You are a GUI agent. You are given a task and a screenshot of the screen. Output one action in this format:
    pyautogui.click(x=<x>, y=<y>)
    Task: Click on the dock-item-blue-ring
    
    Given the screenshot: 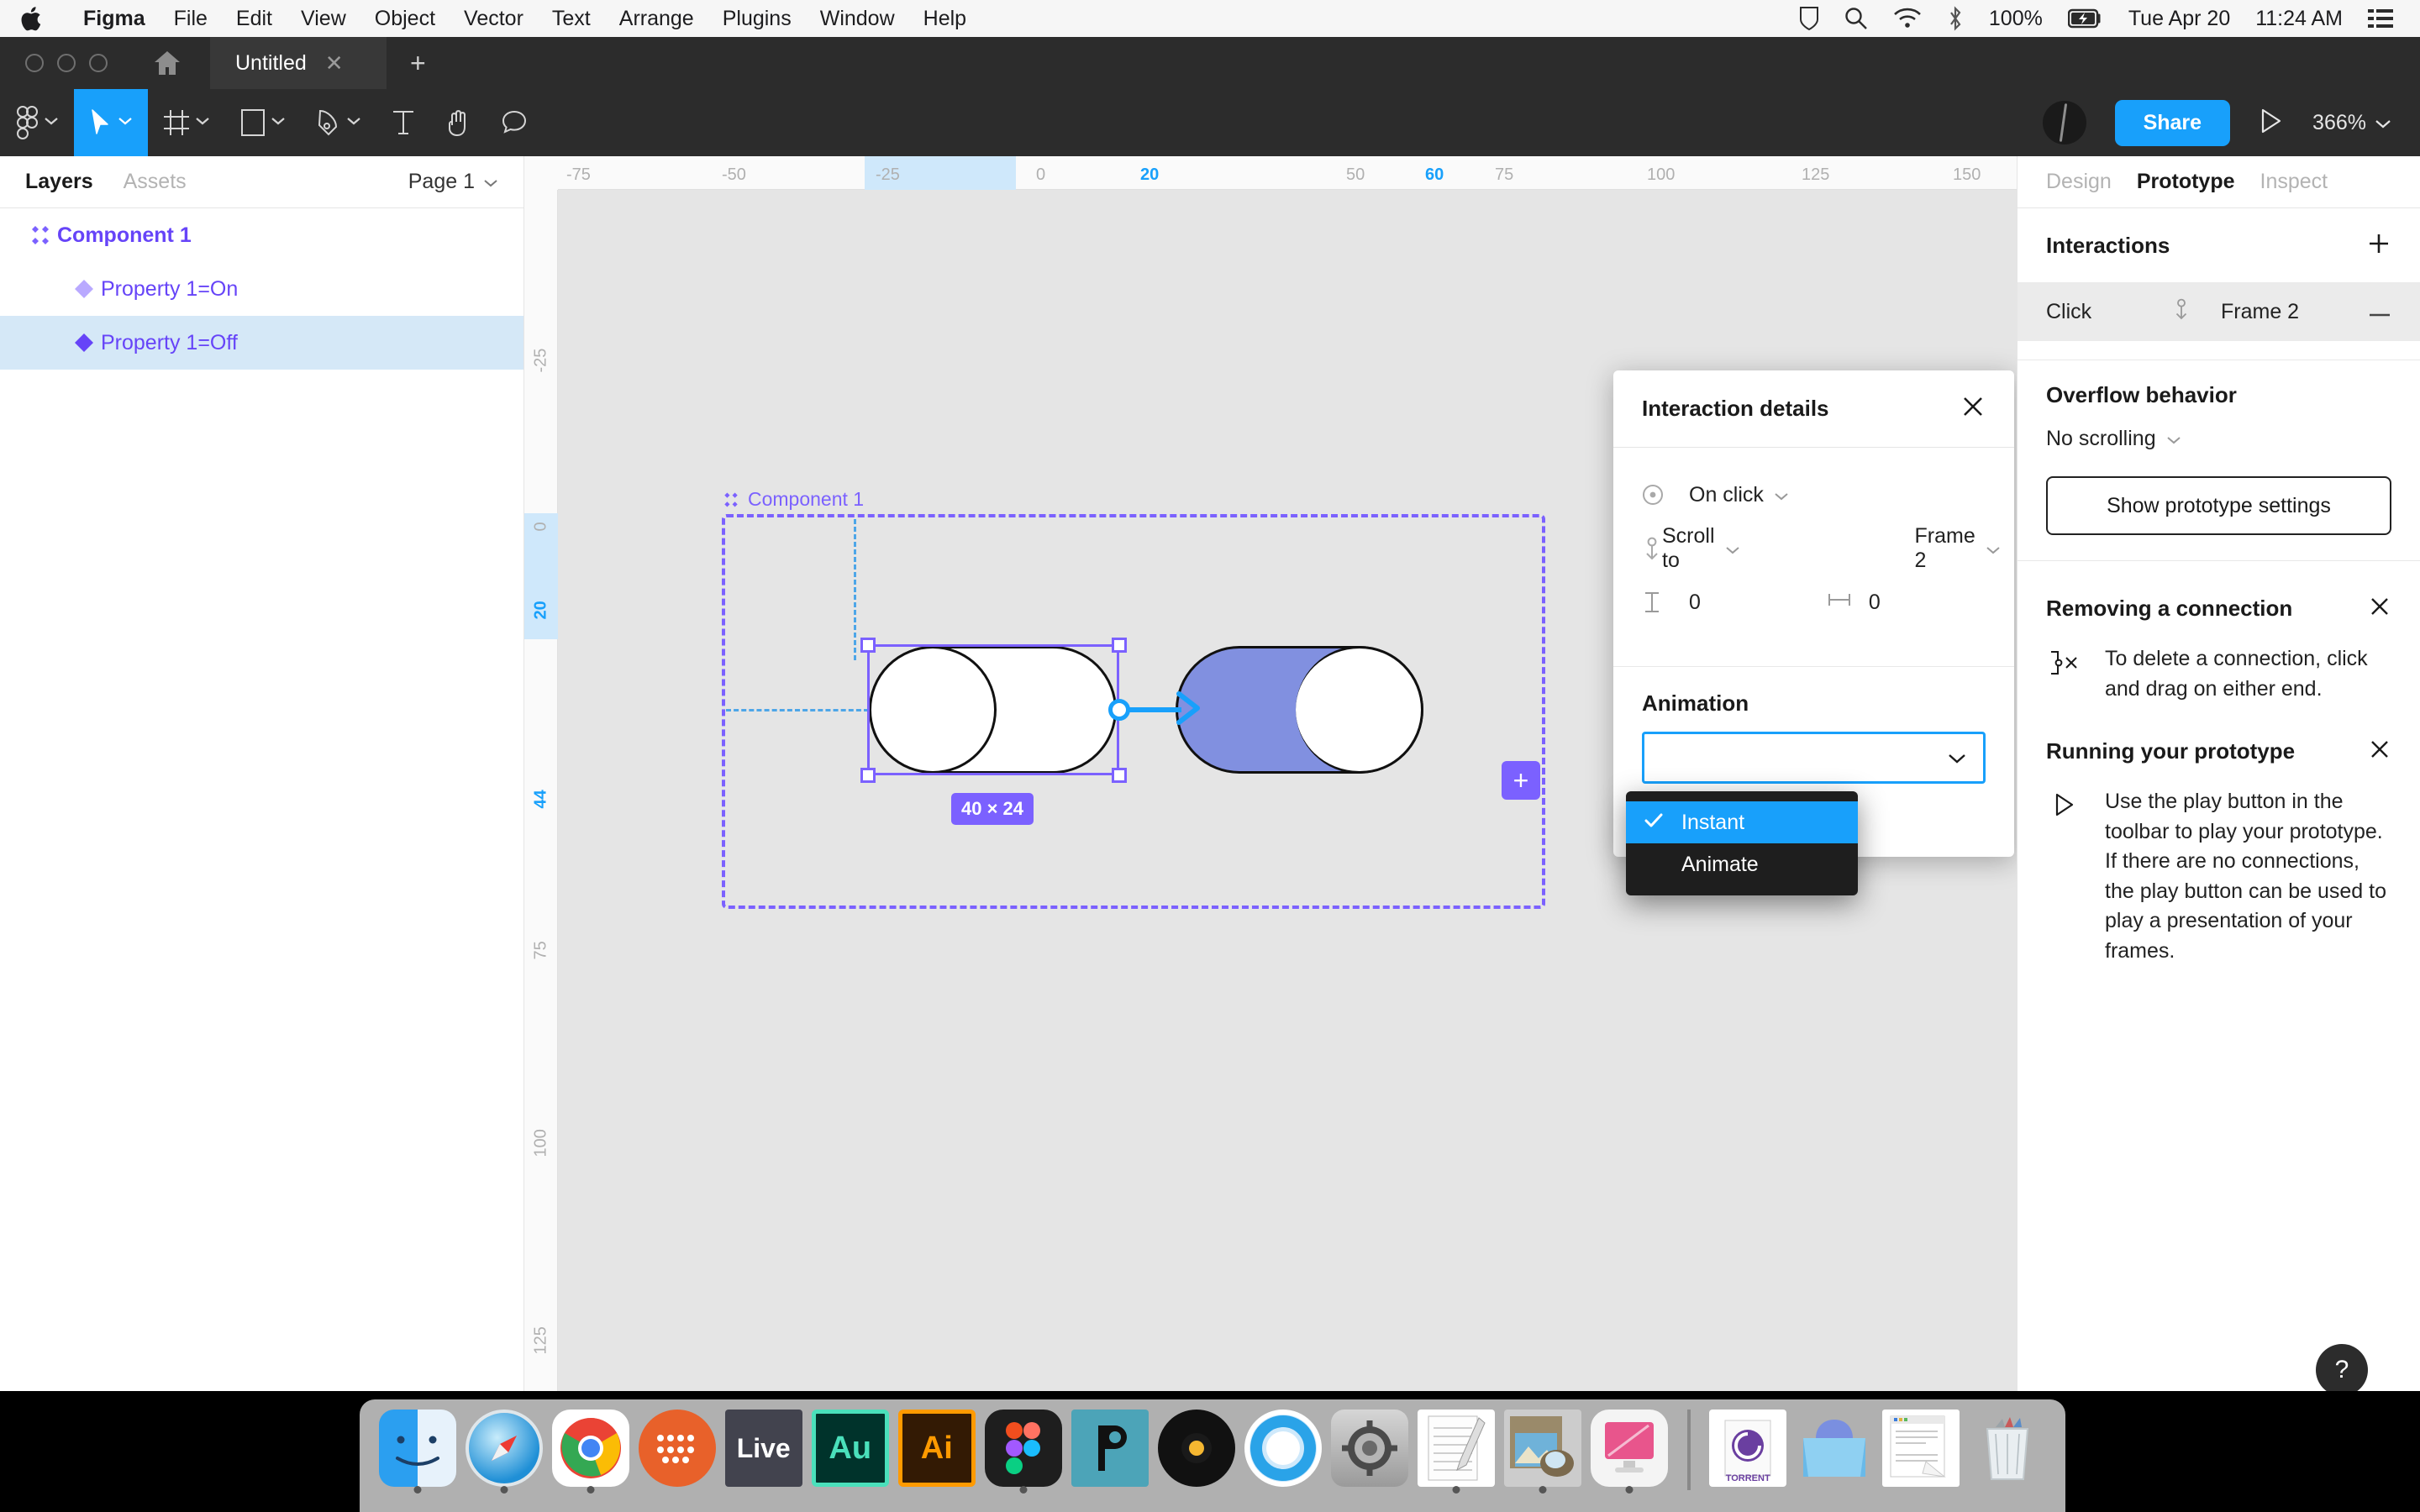 What is the action you would take?
    pyautogui.click(x=1283, y=1452)
    